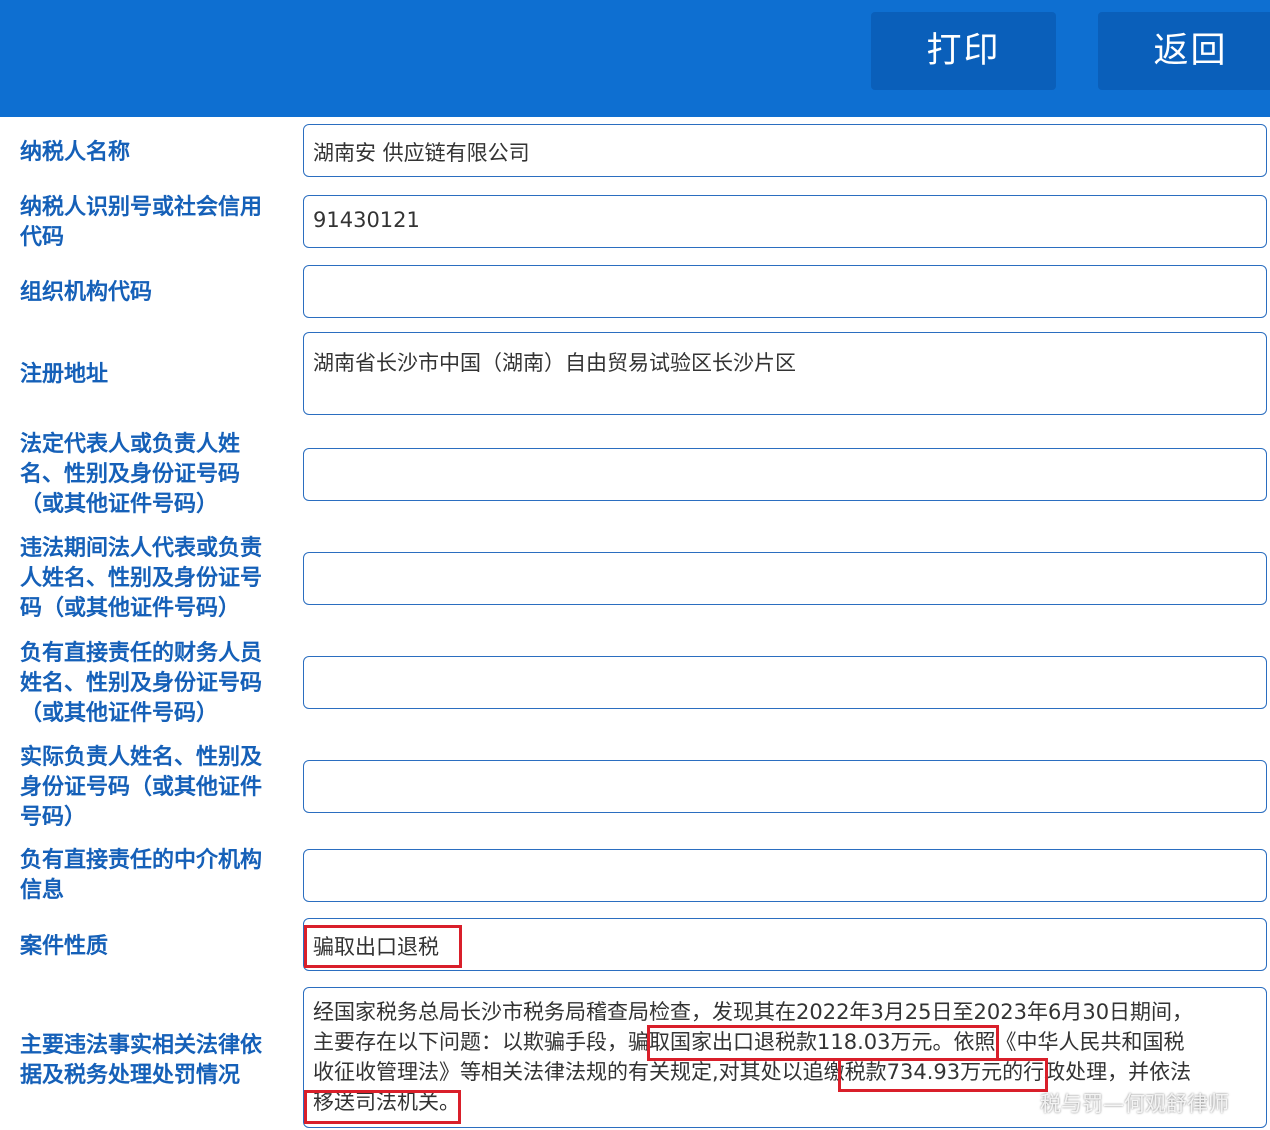  I want to click on back-button: 返回, so click(1184, 51).